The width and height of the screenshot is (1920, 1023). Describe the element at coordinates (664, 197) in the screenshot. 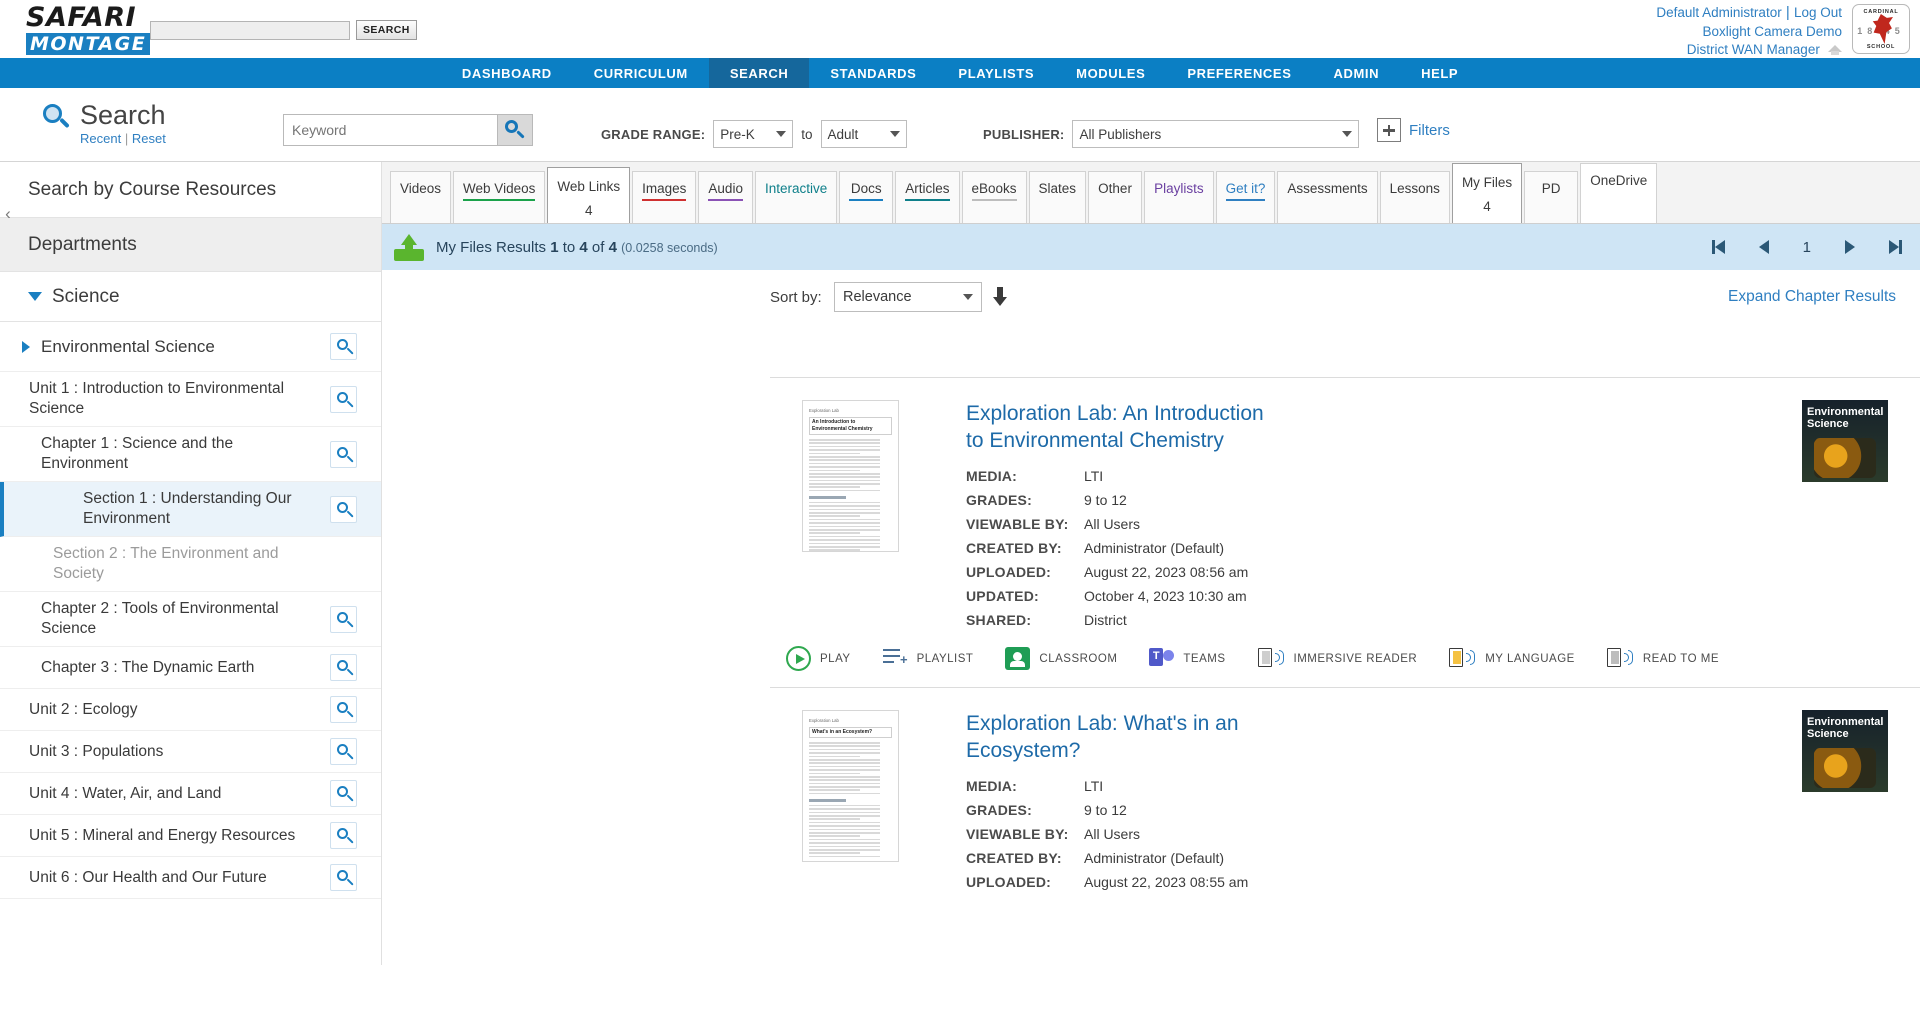

I see `tab-images: Images` at that location.